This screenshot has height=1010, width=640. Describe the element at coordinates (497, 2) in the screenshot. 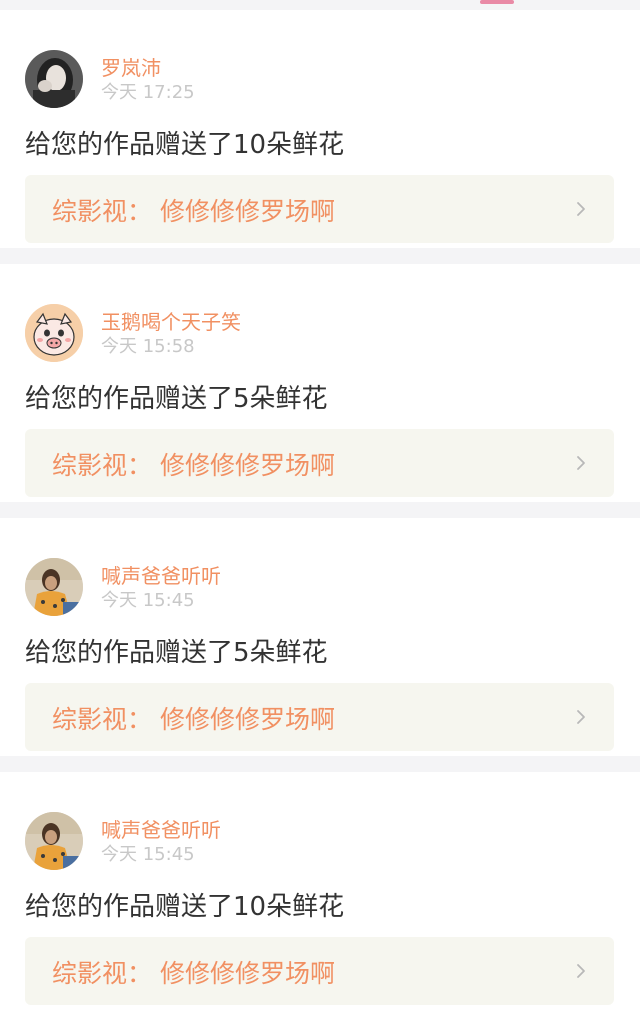

I see `active-tab-indicator` at that location.